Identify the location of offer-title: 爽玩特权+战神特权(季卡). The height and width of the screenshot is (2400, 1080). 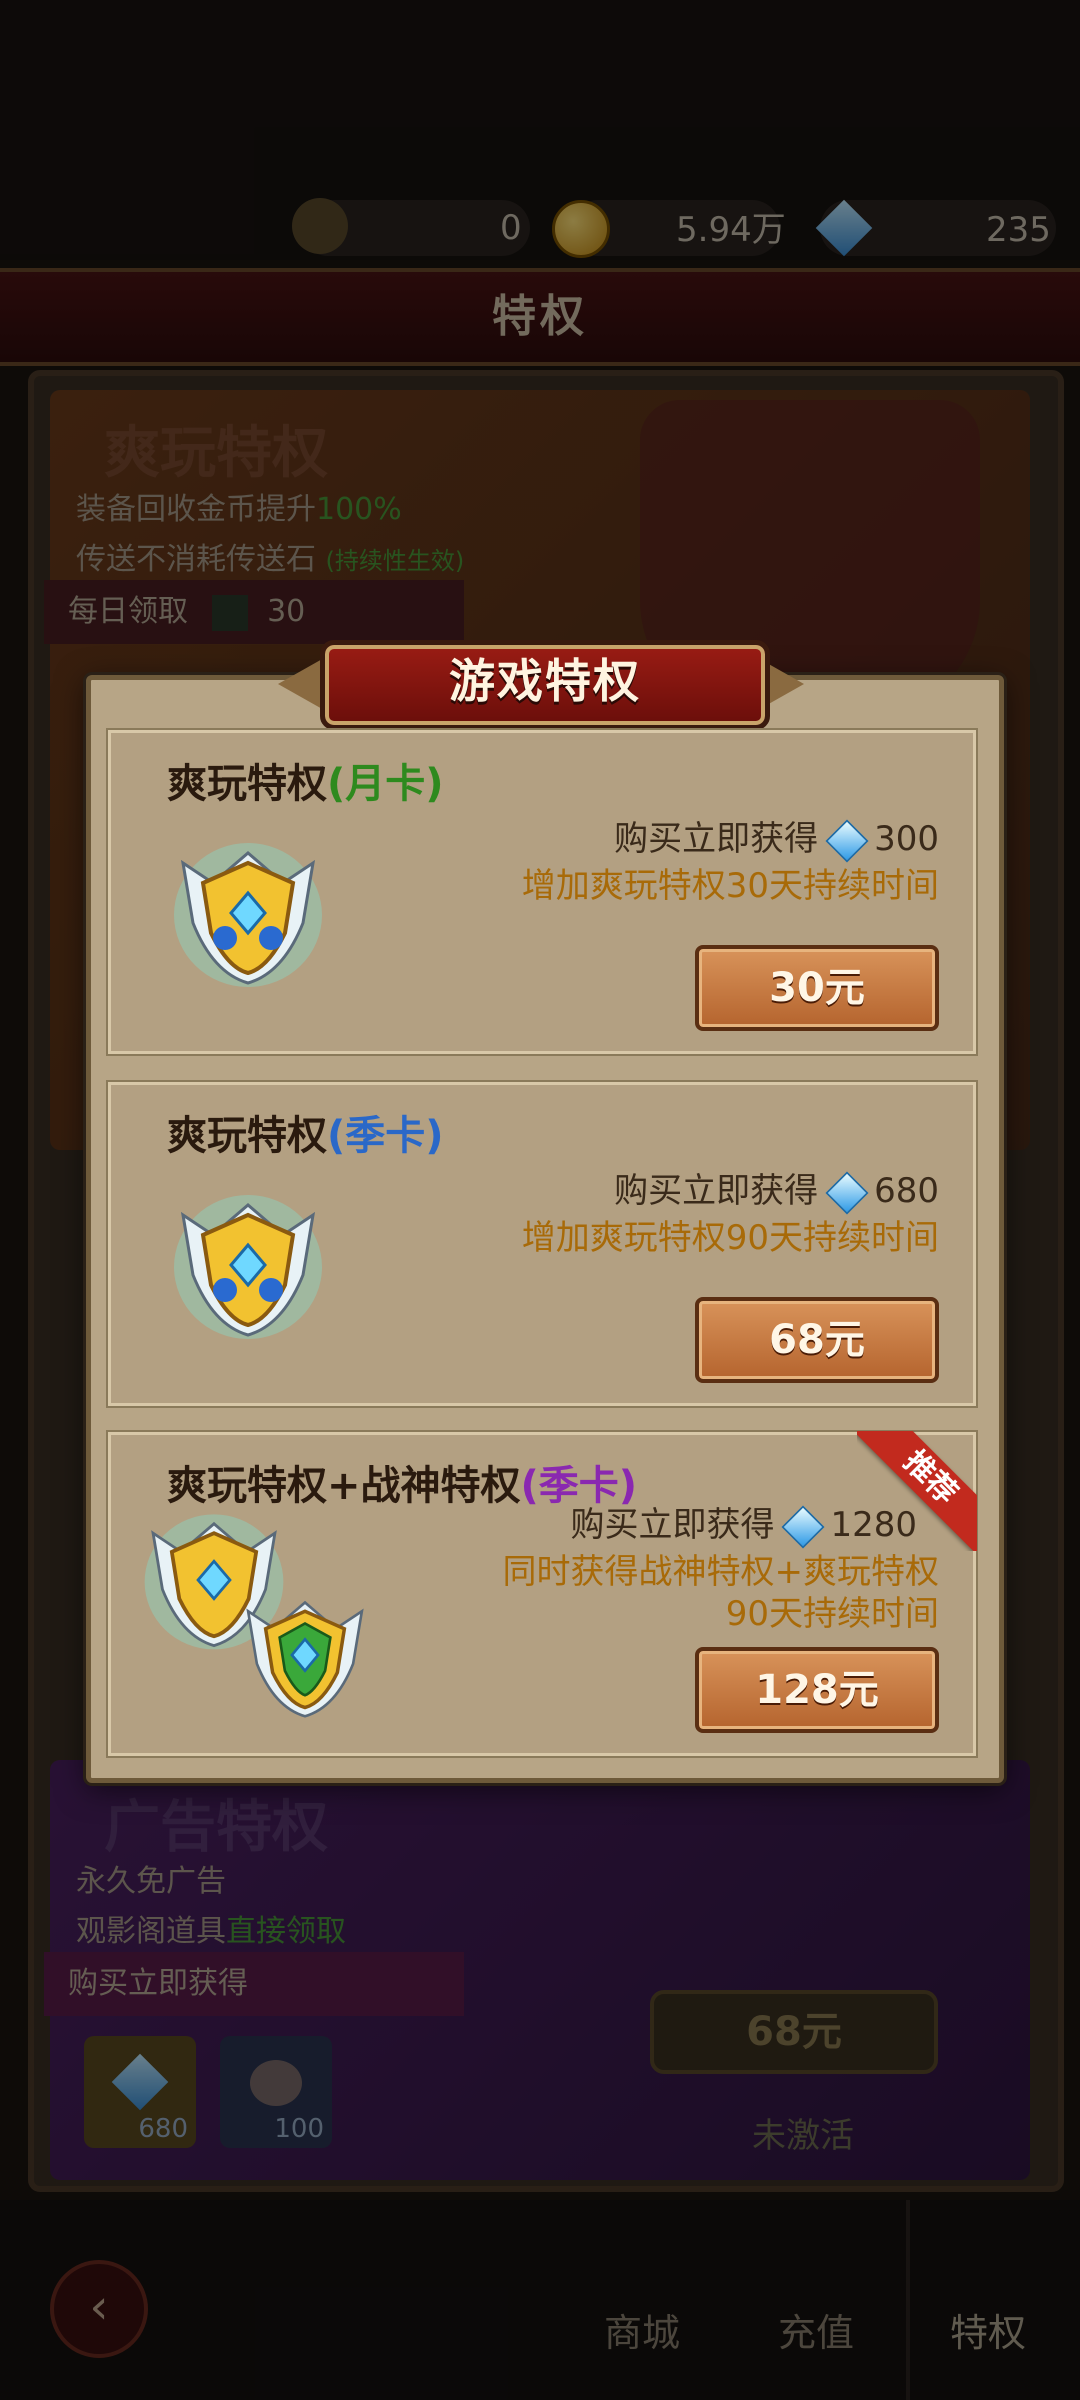
(402, 1482).